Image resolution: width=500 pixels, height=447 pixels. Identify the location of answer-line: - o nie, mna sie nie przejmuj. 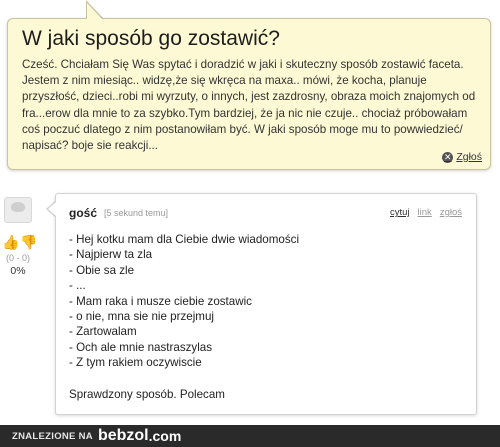
(141, 317).